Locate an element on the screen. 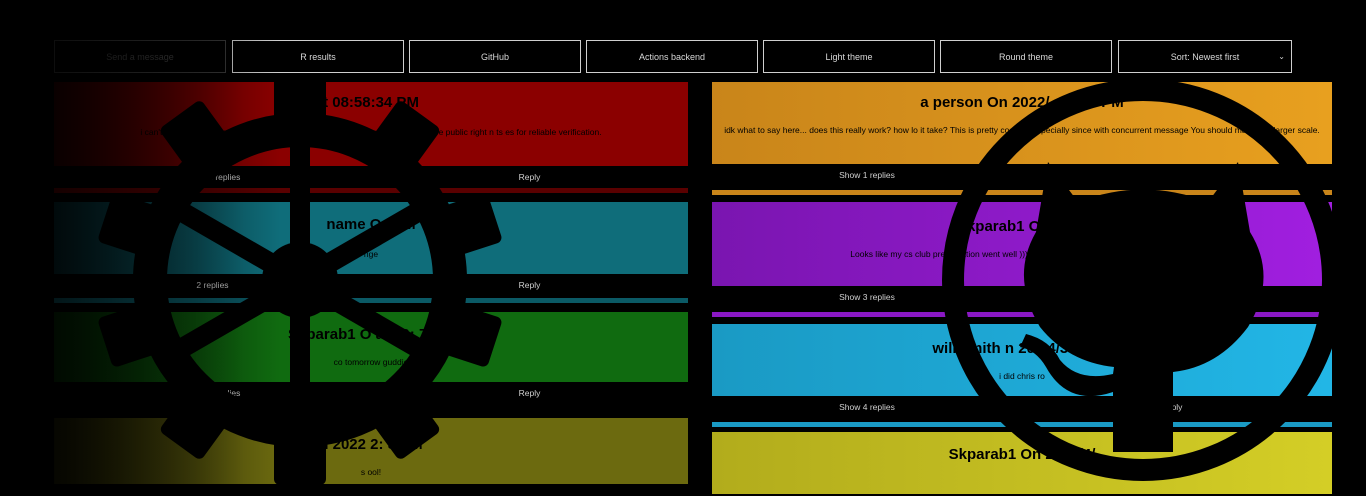 The height and width of the screenshot is (496, 1366). message-footer: Show 3 replies is located at coordinates (1022, 297).